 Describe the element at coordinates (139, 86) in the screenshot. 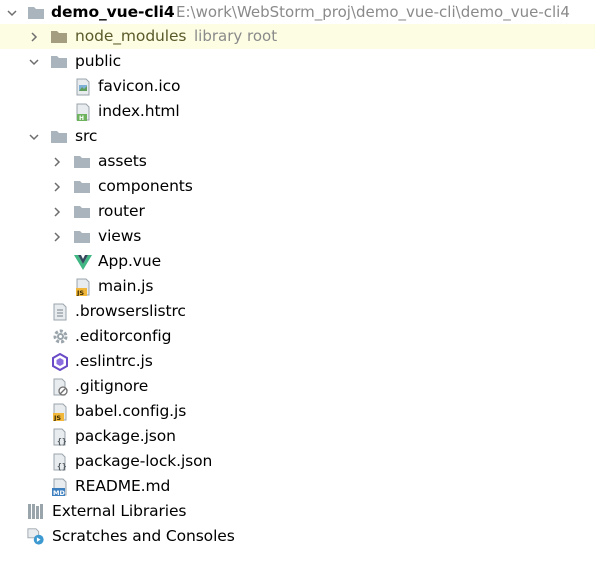

I see `file-label: favicon.ico` at that location.